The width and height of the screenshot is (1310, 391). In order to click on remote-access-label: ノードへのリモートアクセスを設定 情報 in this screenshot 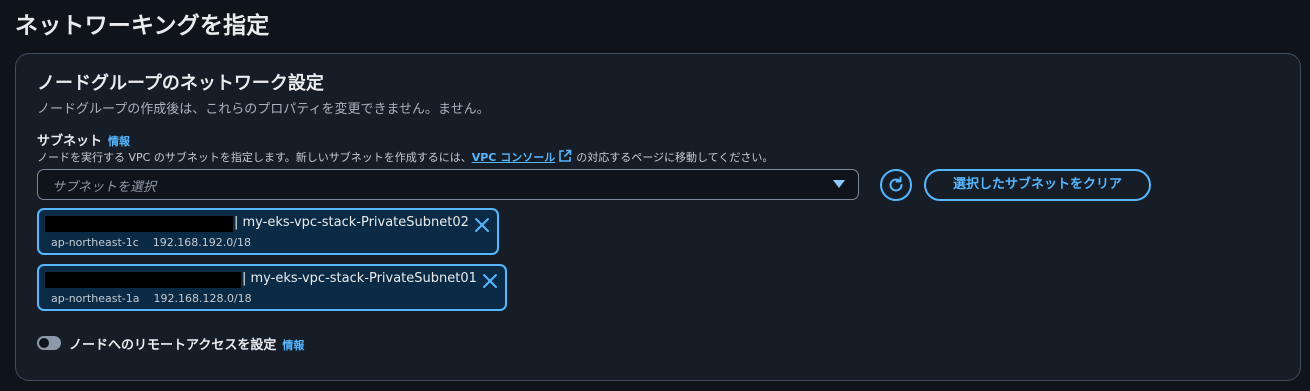, I will do `click(186, 343)`.